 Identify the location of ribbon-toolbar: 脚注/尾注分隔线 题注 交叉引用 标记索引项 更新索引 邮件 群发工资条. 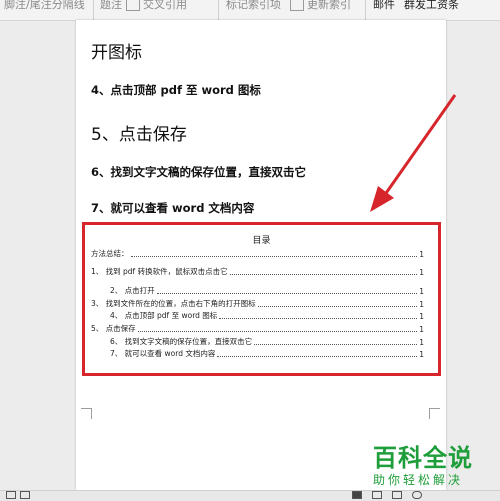
(250, 10).